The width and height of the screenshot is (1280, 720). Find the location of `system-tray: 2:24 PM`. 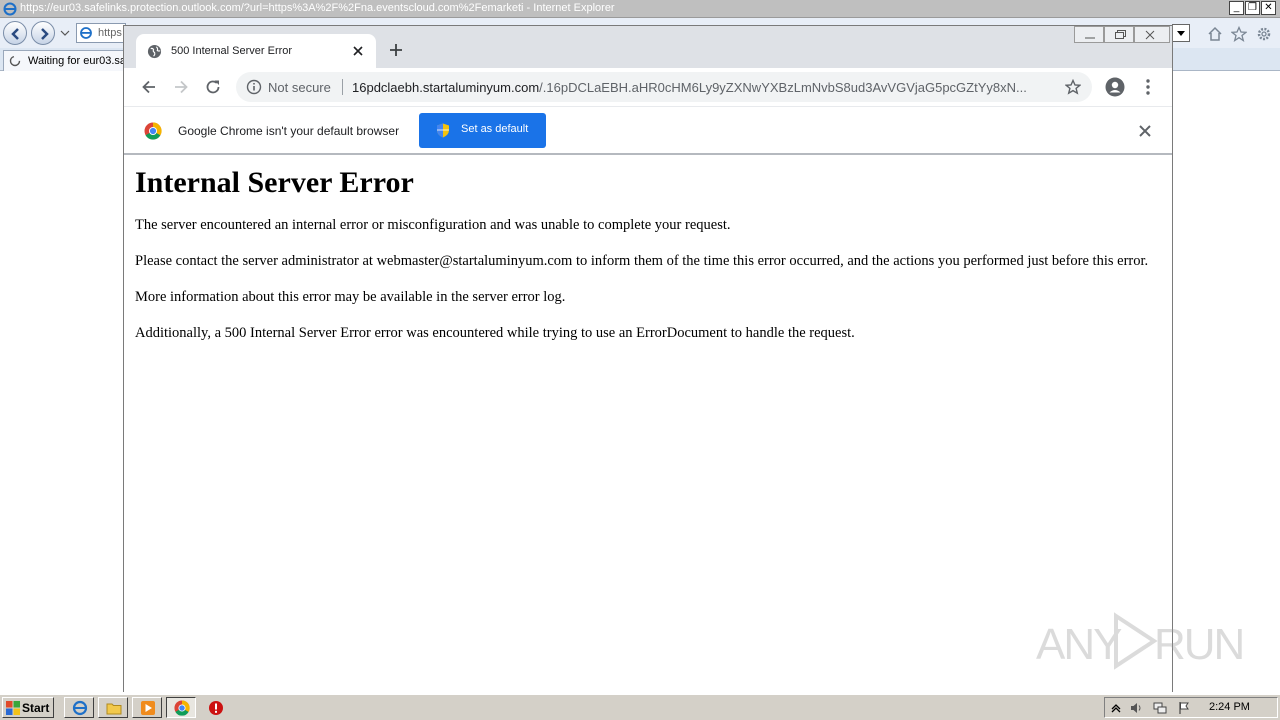

system-tray: 2:24 PM is located at coordinates (1191, 707).